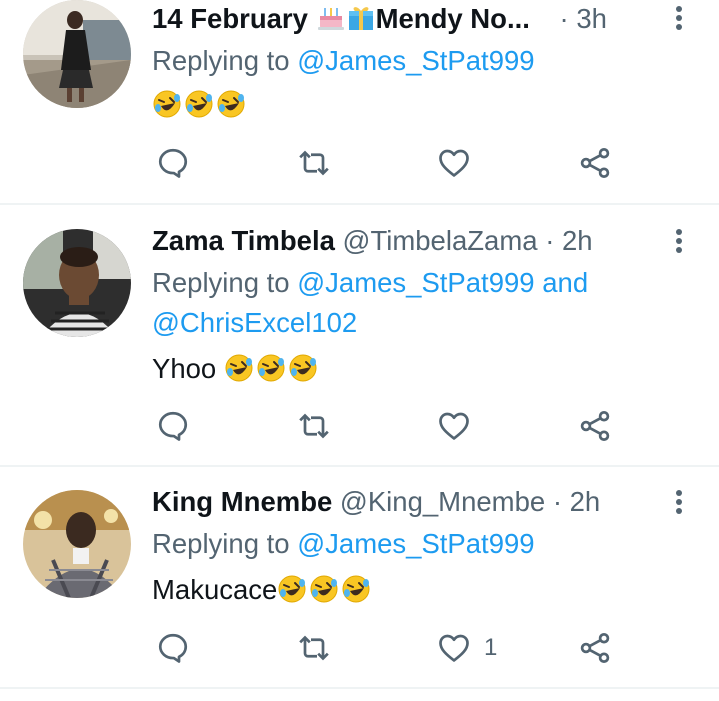 Image resolution: width=719 pixels, height=701 pixels. What do you see at coordinates (331, 21) in the screenshot?
I see `birthday-cake-icon` at bounding box center [331, 21].